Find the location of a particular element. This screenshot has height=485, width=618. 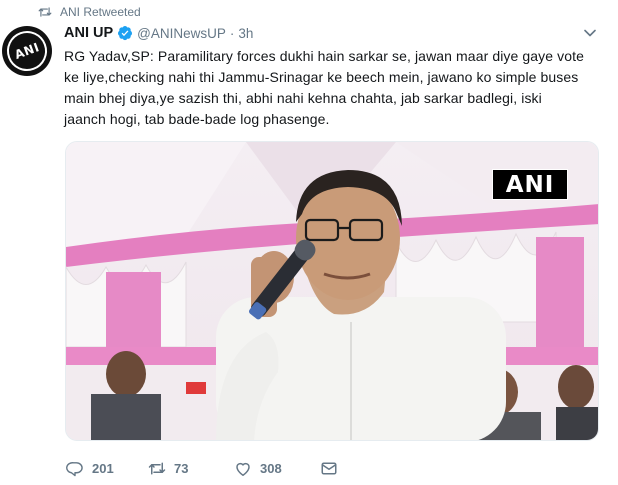

like-button: 308 is located at coordinates (277, 468).